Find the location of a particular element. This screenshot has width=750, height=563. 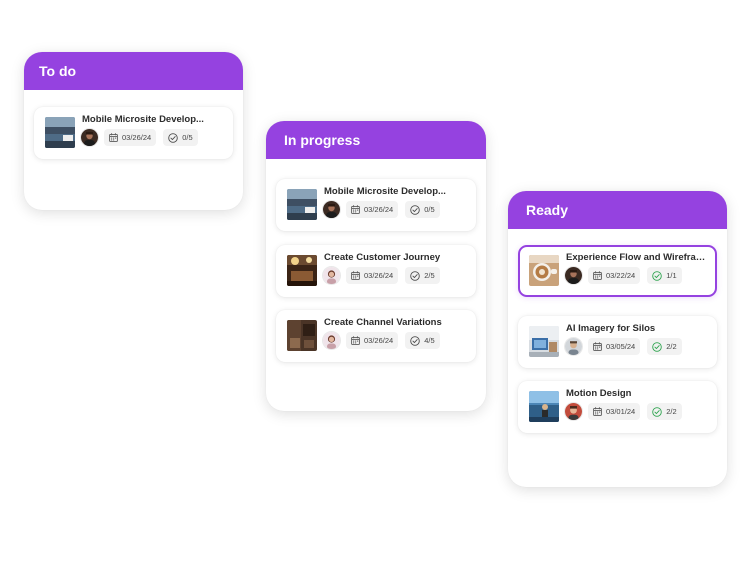

due-date-chip: 03/22/24 is located at coordinates (614, 275).